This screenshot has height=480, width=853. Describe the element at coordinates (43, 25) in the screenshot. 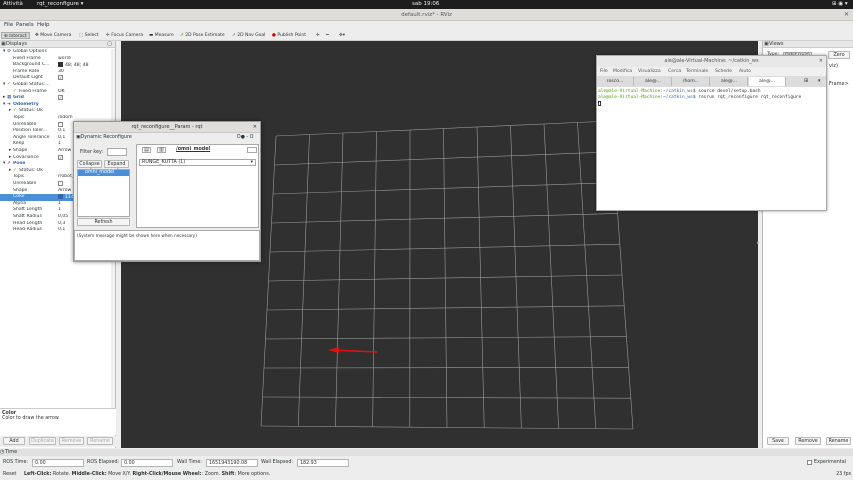

I see `menu-help: Help` at that location.